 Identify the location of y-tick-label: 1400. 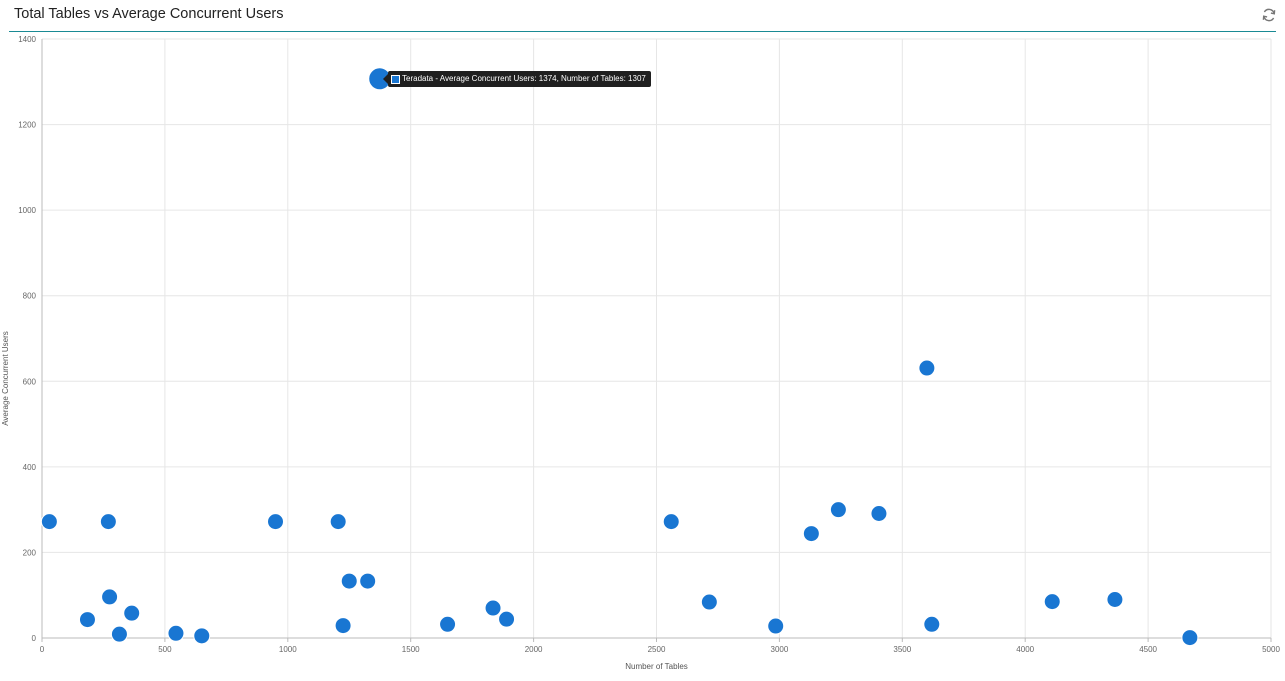
(27, 39).